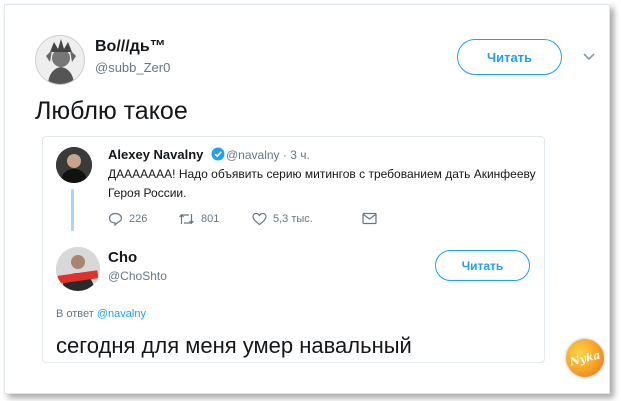 The image size is (621, 401). I want to click on quoted-author-handle: @navalny · 3 ч., so click(268, 155).